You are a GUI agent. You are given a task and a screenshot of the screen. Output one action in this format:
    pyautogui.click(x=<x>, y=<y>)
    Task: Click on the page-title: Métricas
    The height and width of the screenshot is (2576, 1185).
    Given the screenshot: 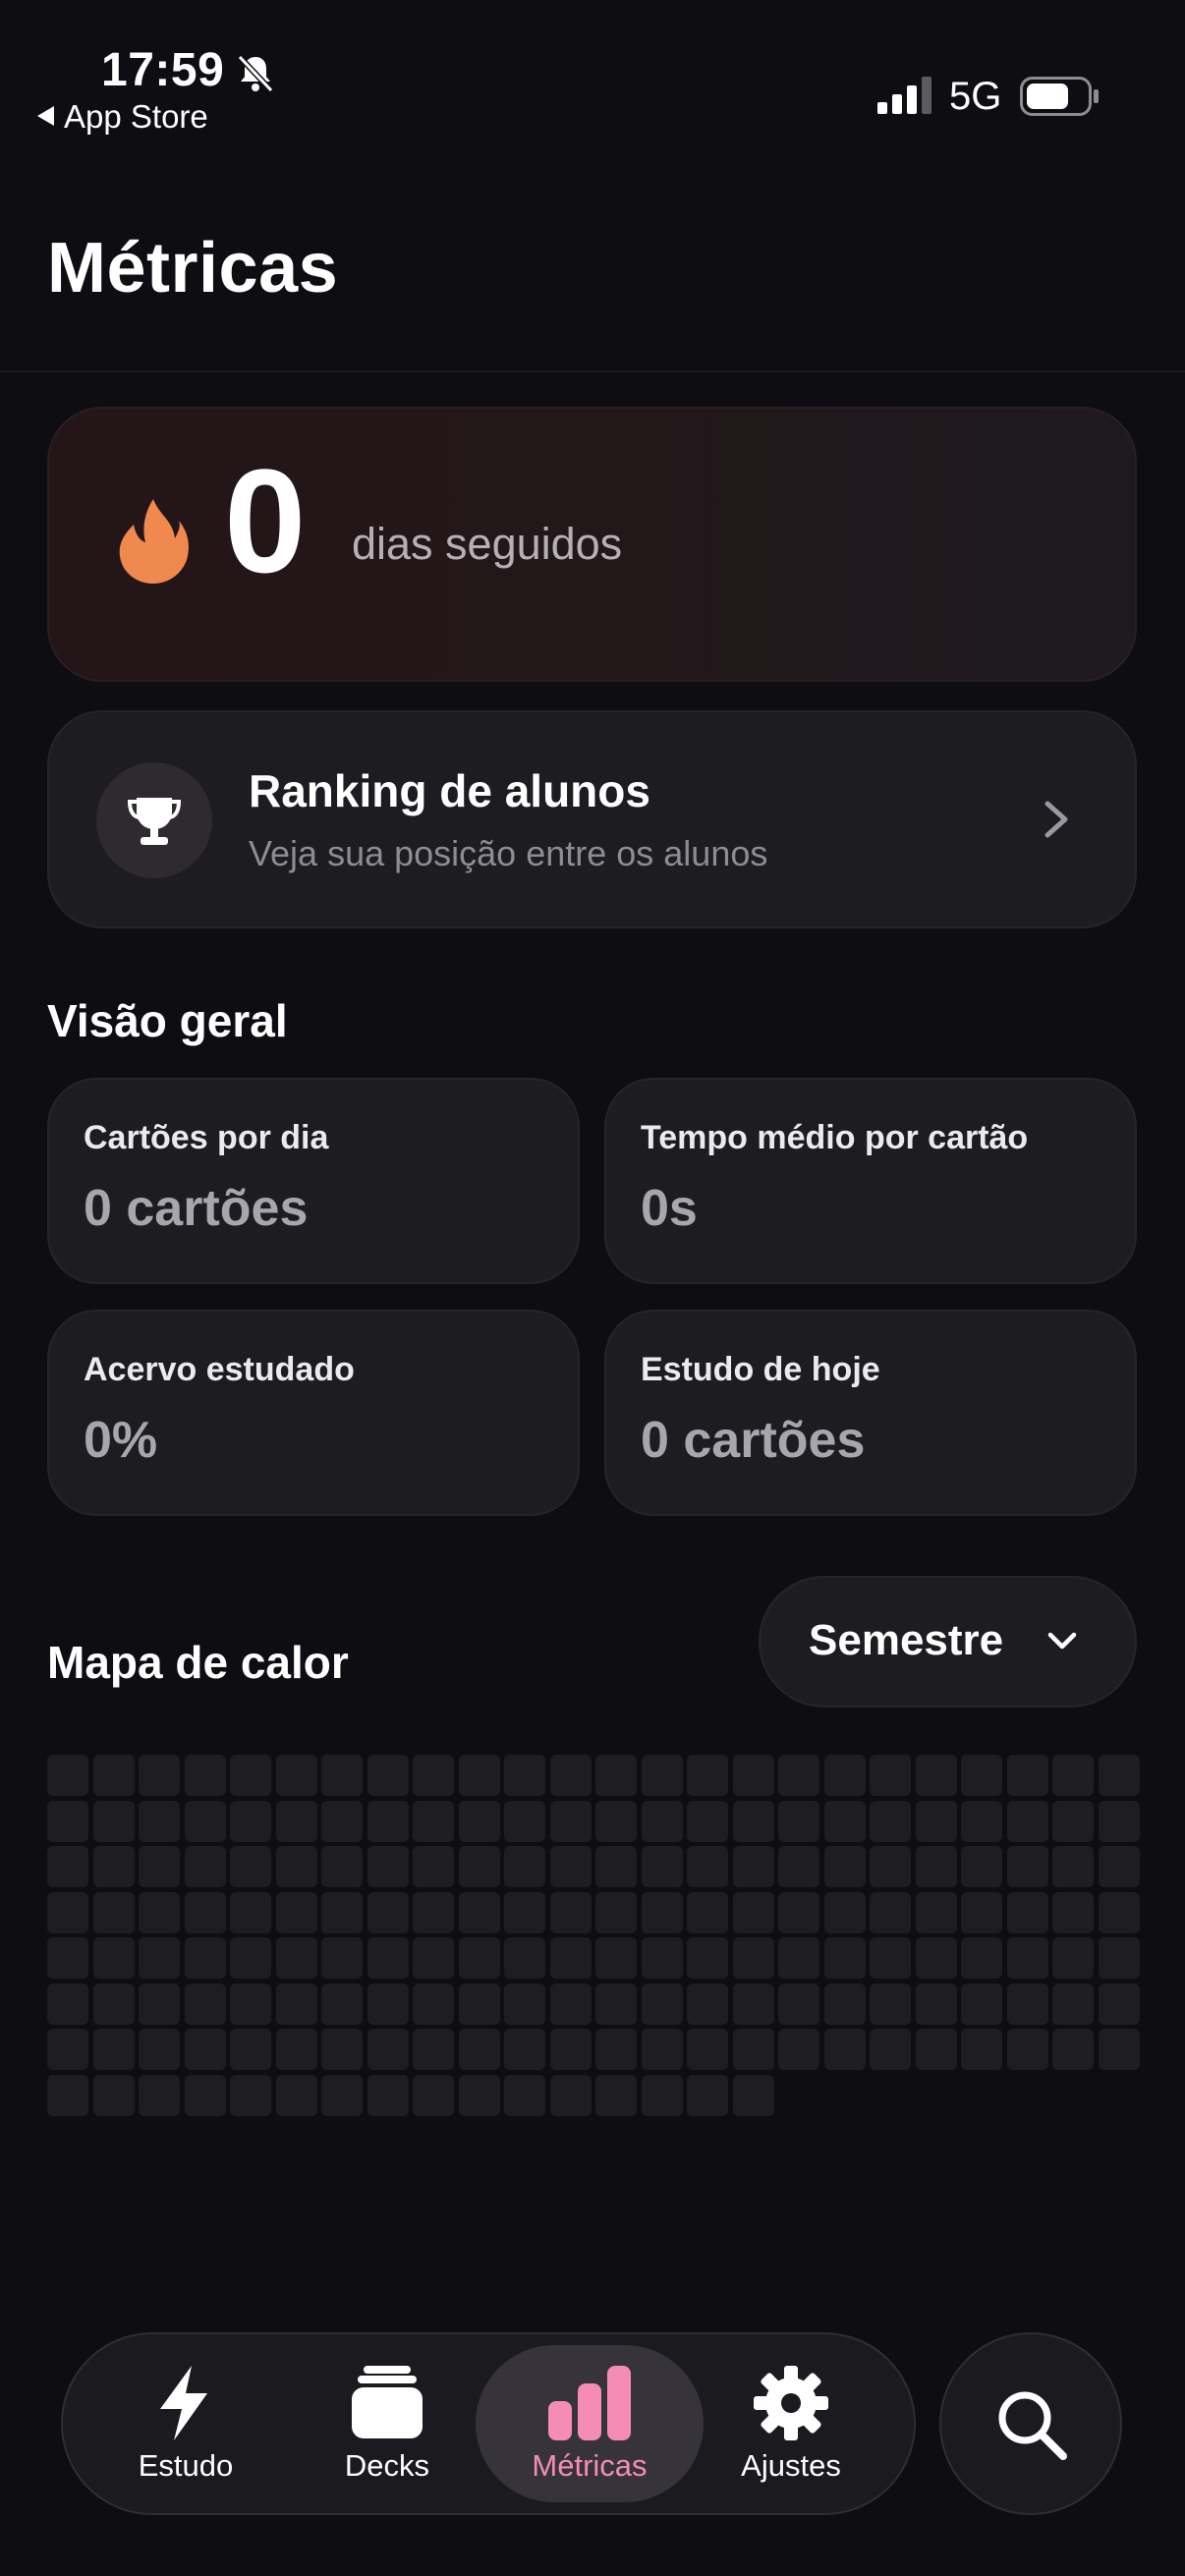 What is the action you would take?
    pyautogui.click(x=193, y=268)
    